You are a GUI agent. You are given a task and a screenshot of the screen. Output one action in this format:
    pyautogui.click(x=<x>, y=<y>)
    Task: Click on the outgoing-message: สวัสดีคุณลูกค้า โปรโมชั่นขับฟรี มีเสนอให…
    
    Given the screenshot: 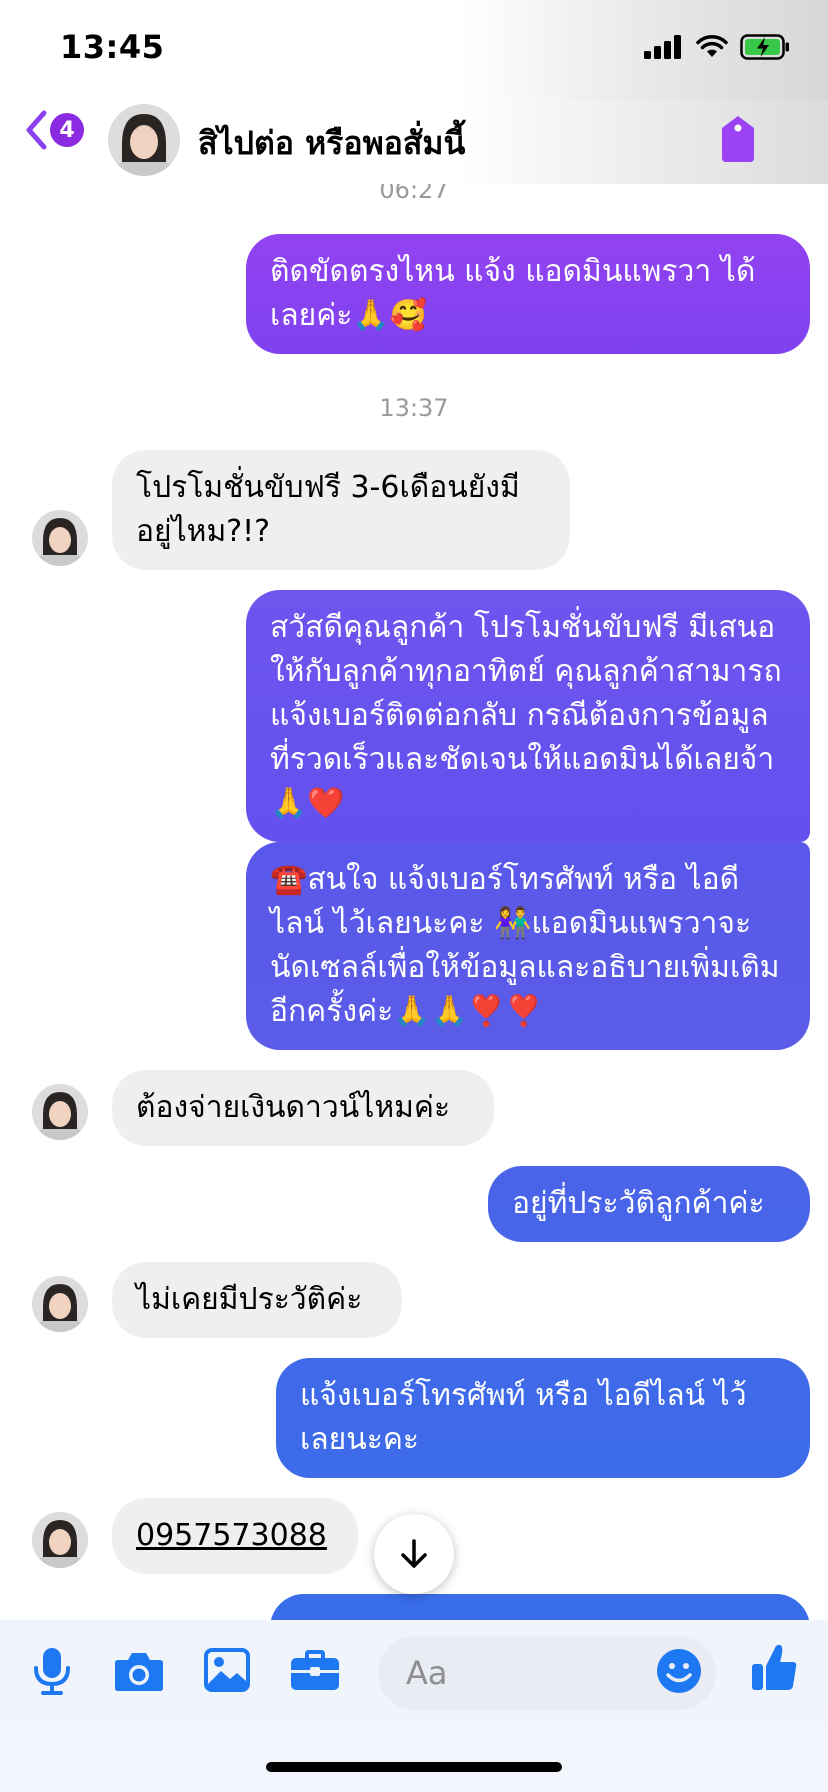 What is the action you would take?
    pyautogui.click(x=528, y=716)
    